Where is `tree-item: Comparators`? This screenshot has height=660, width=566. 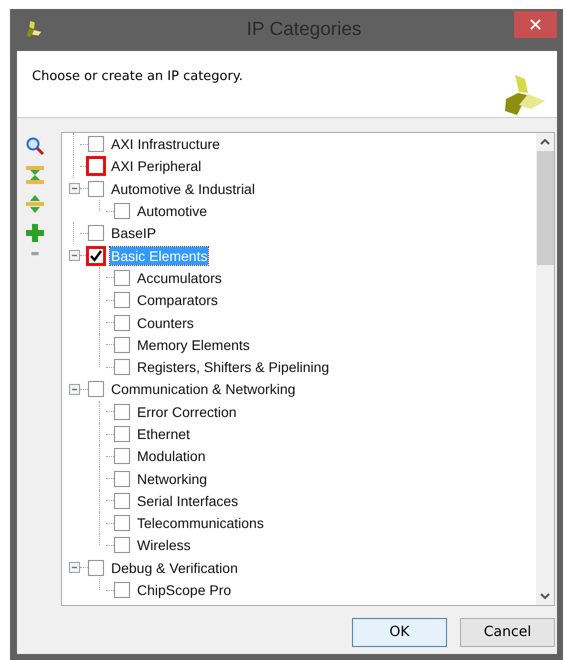
tree-item: Comparators is located at coordinates (177, 300).